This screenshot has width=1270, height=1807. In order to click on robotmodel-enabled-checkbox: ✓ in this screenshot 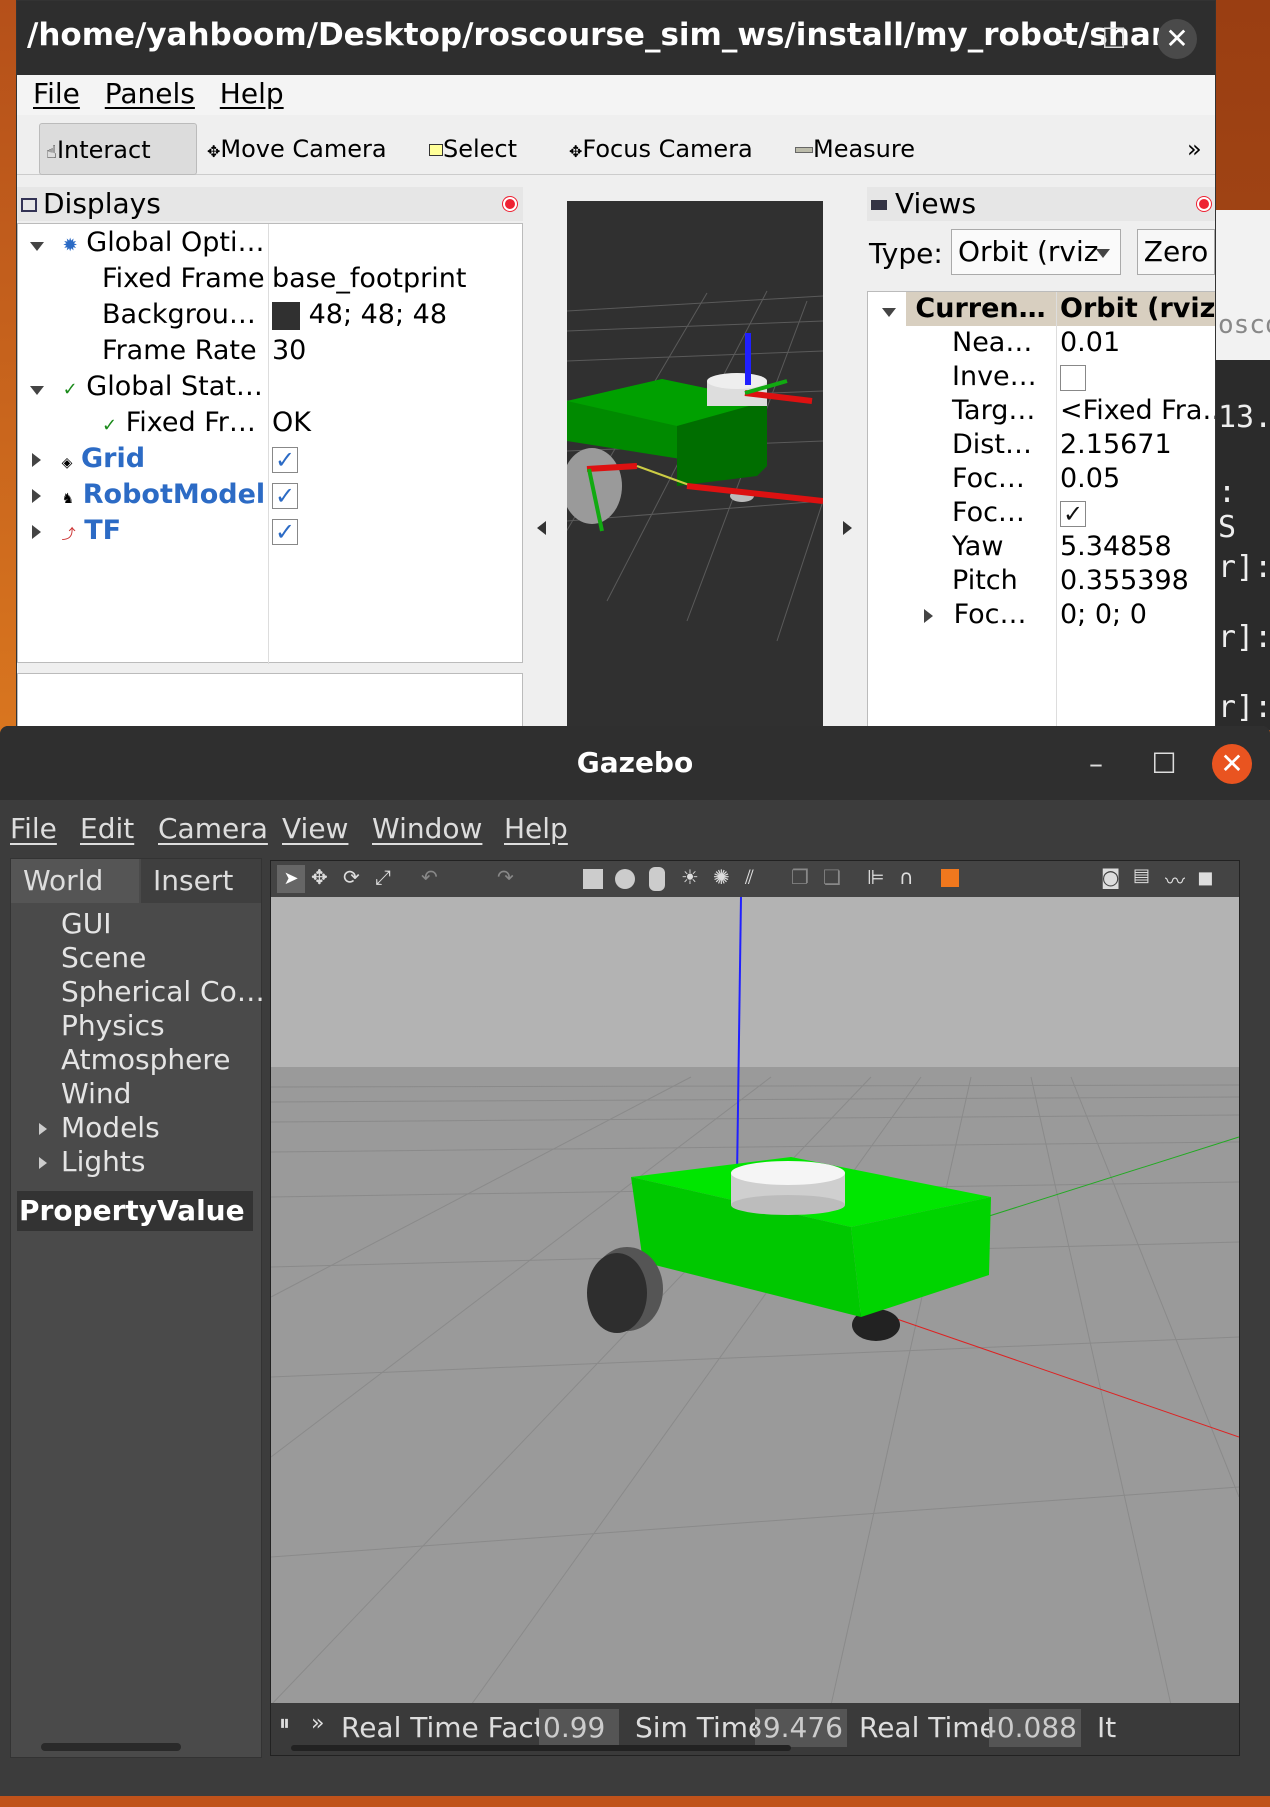, I will do `click(285, 495)`.